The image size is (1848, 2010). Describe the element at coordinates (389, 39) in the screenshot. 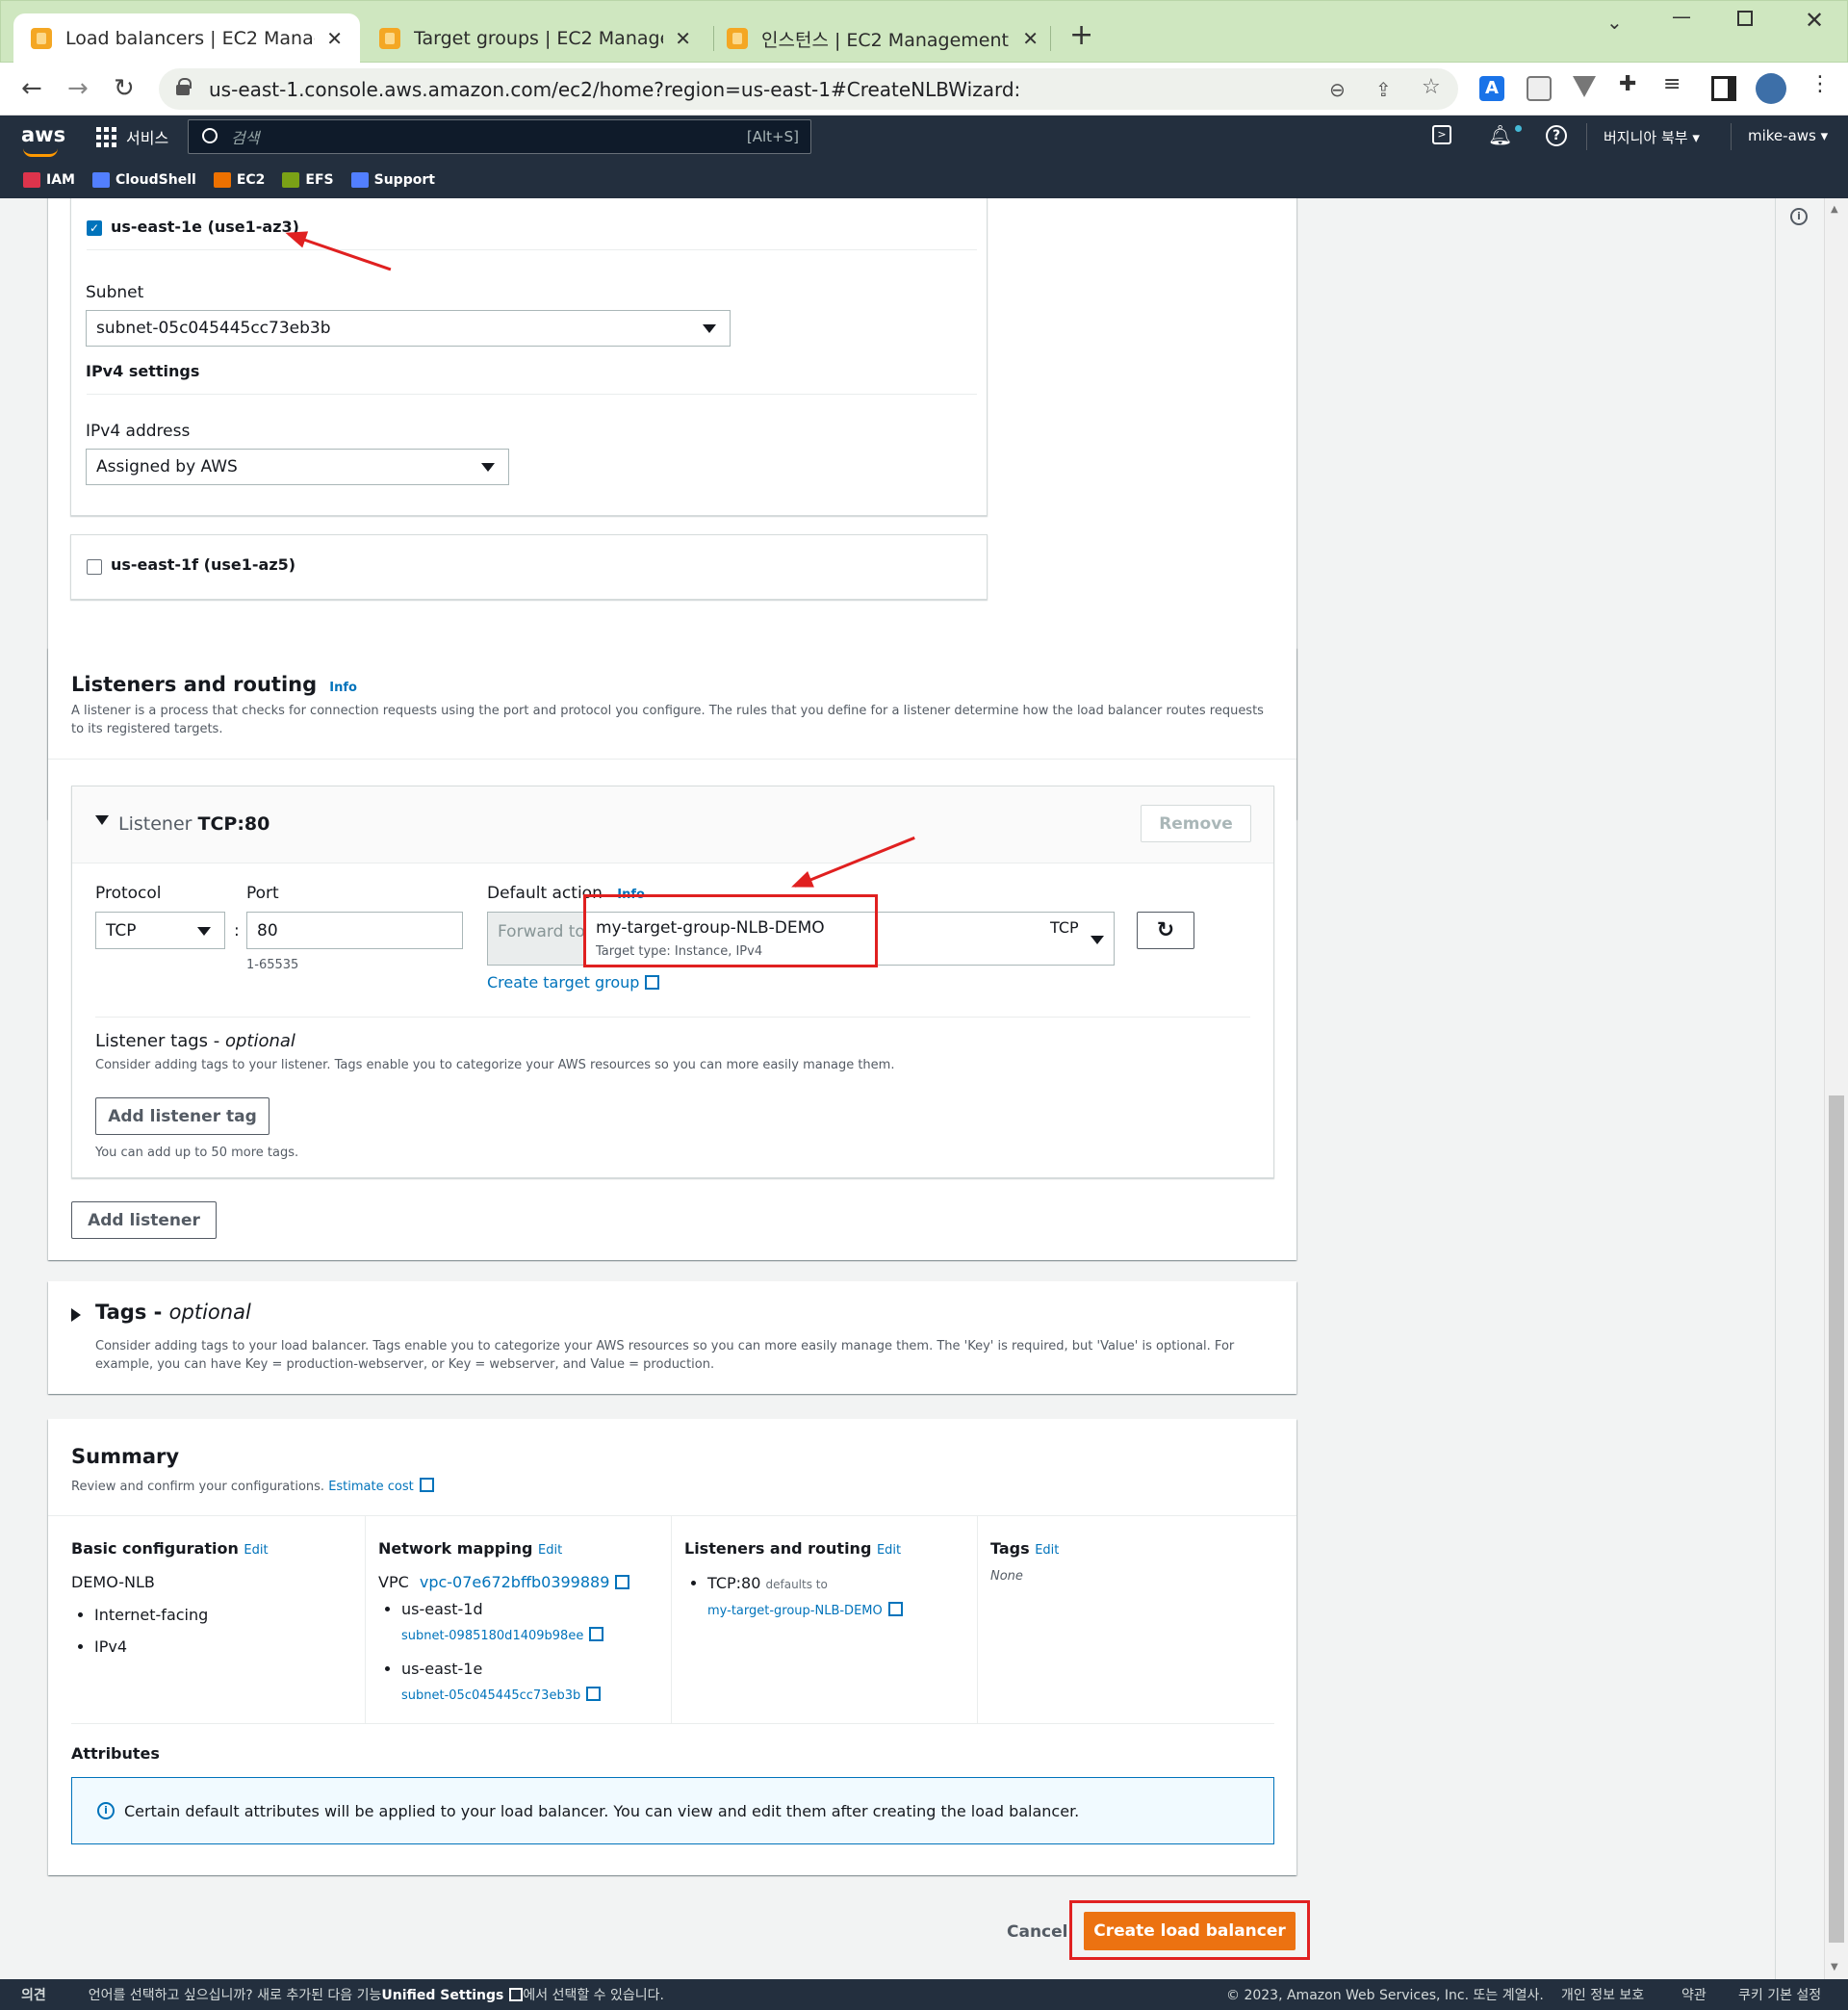

I see `aws-favicon-icon` at that location.